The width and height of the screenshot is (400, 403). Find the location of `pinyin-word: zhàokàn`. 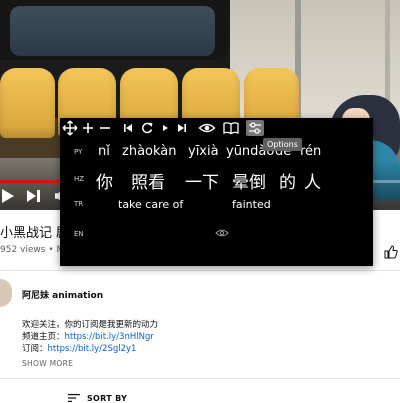

pinyin-word: zhàokàn is located at coordinates (149, 151).